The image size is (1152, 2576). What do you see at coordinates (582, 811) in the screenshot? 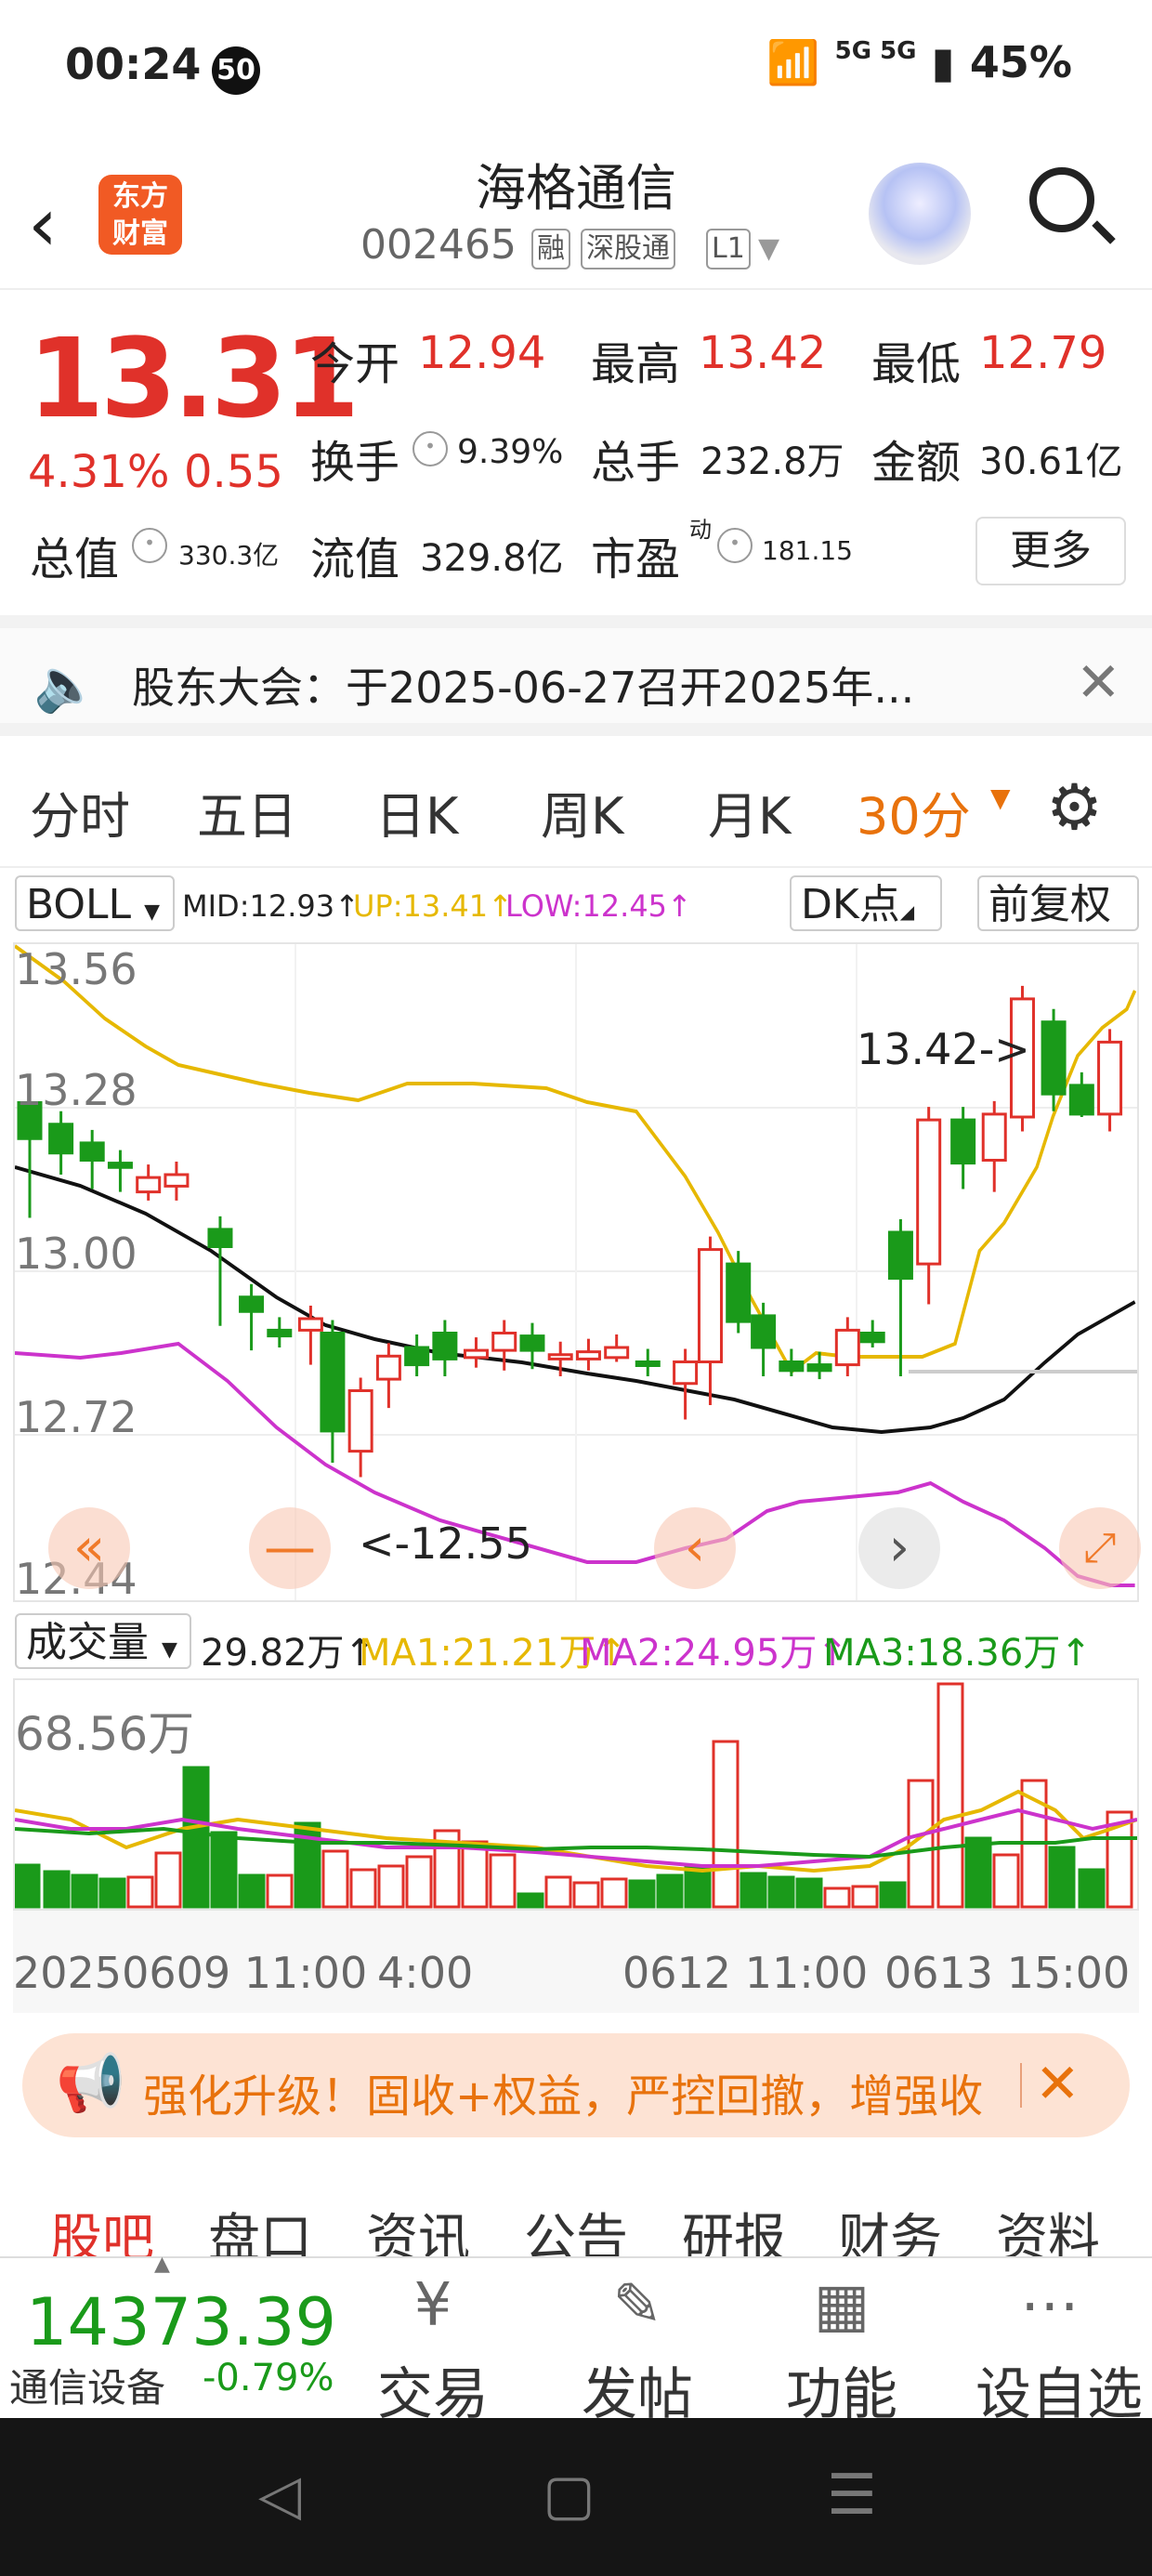
I see `tab-weekly-k: 周K` at bounding box center [582, 811].